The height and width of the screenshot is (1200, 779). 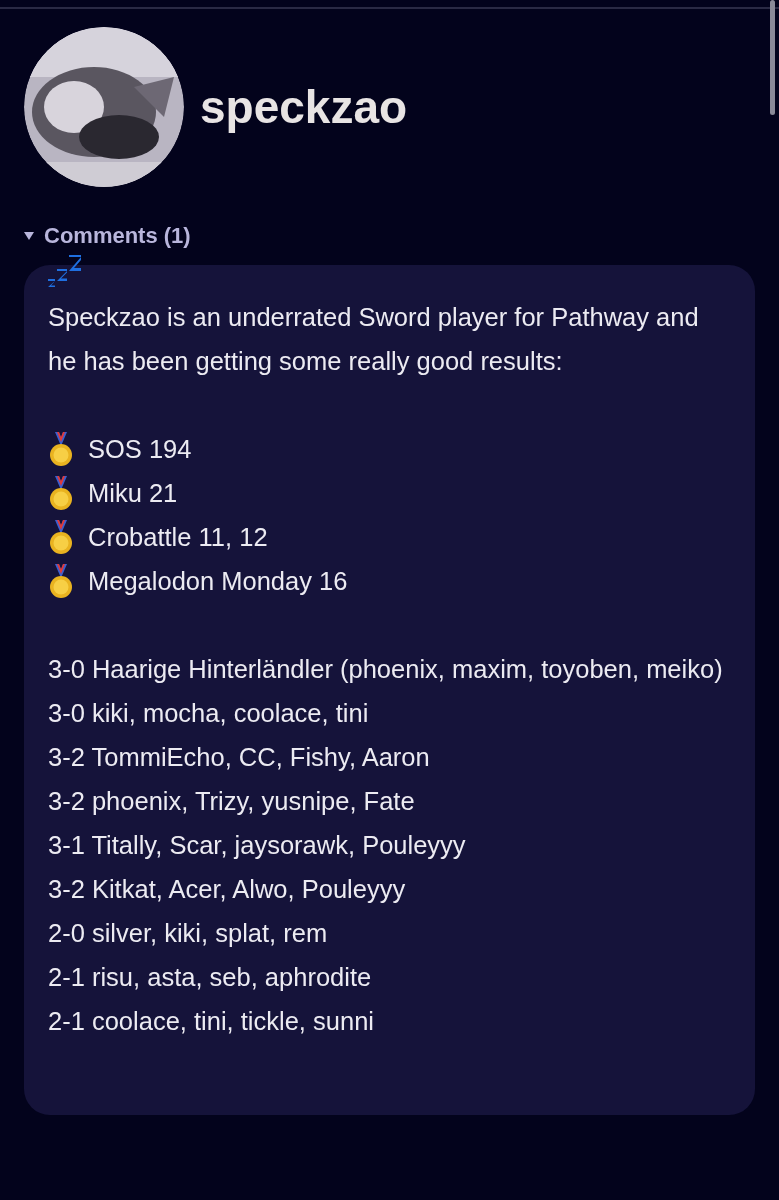 What do you see at coordinates (227, 889) in the screenshot?
I see `result-text: 3-2 Kitkat, Acer, Alwo, Pouleyyy` at bounding box center [227, 889].